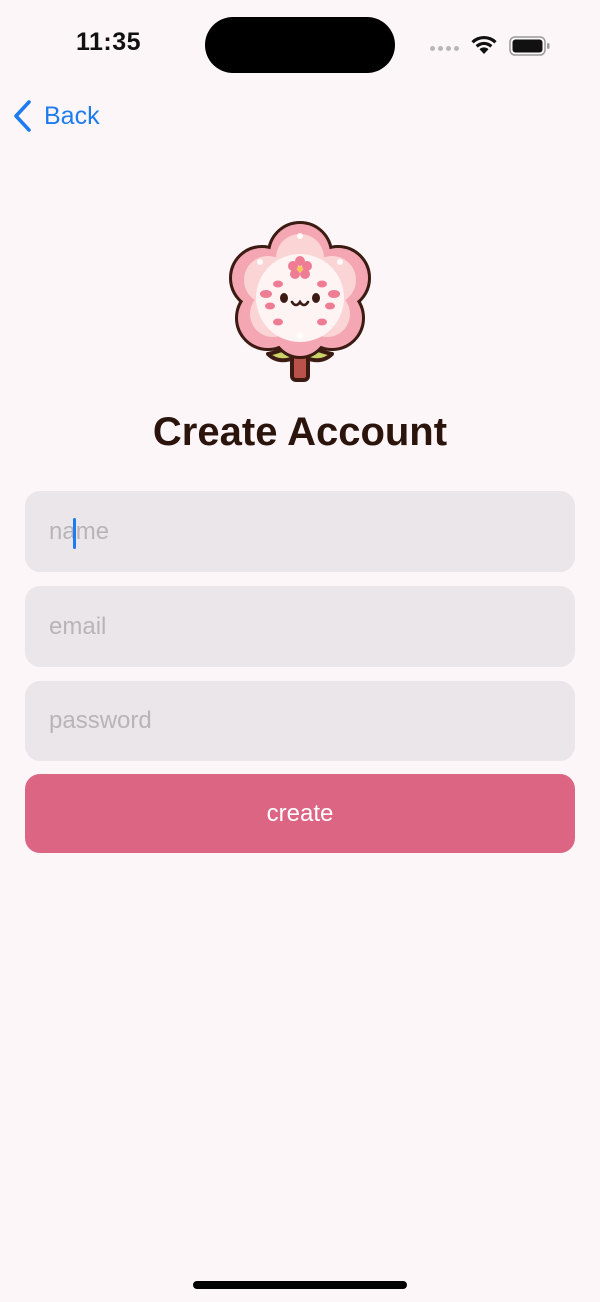  I want to click on email-field, so click(300, 626).